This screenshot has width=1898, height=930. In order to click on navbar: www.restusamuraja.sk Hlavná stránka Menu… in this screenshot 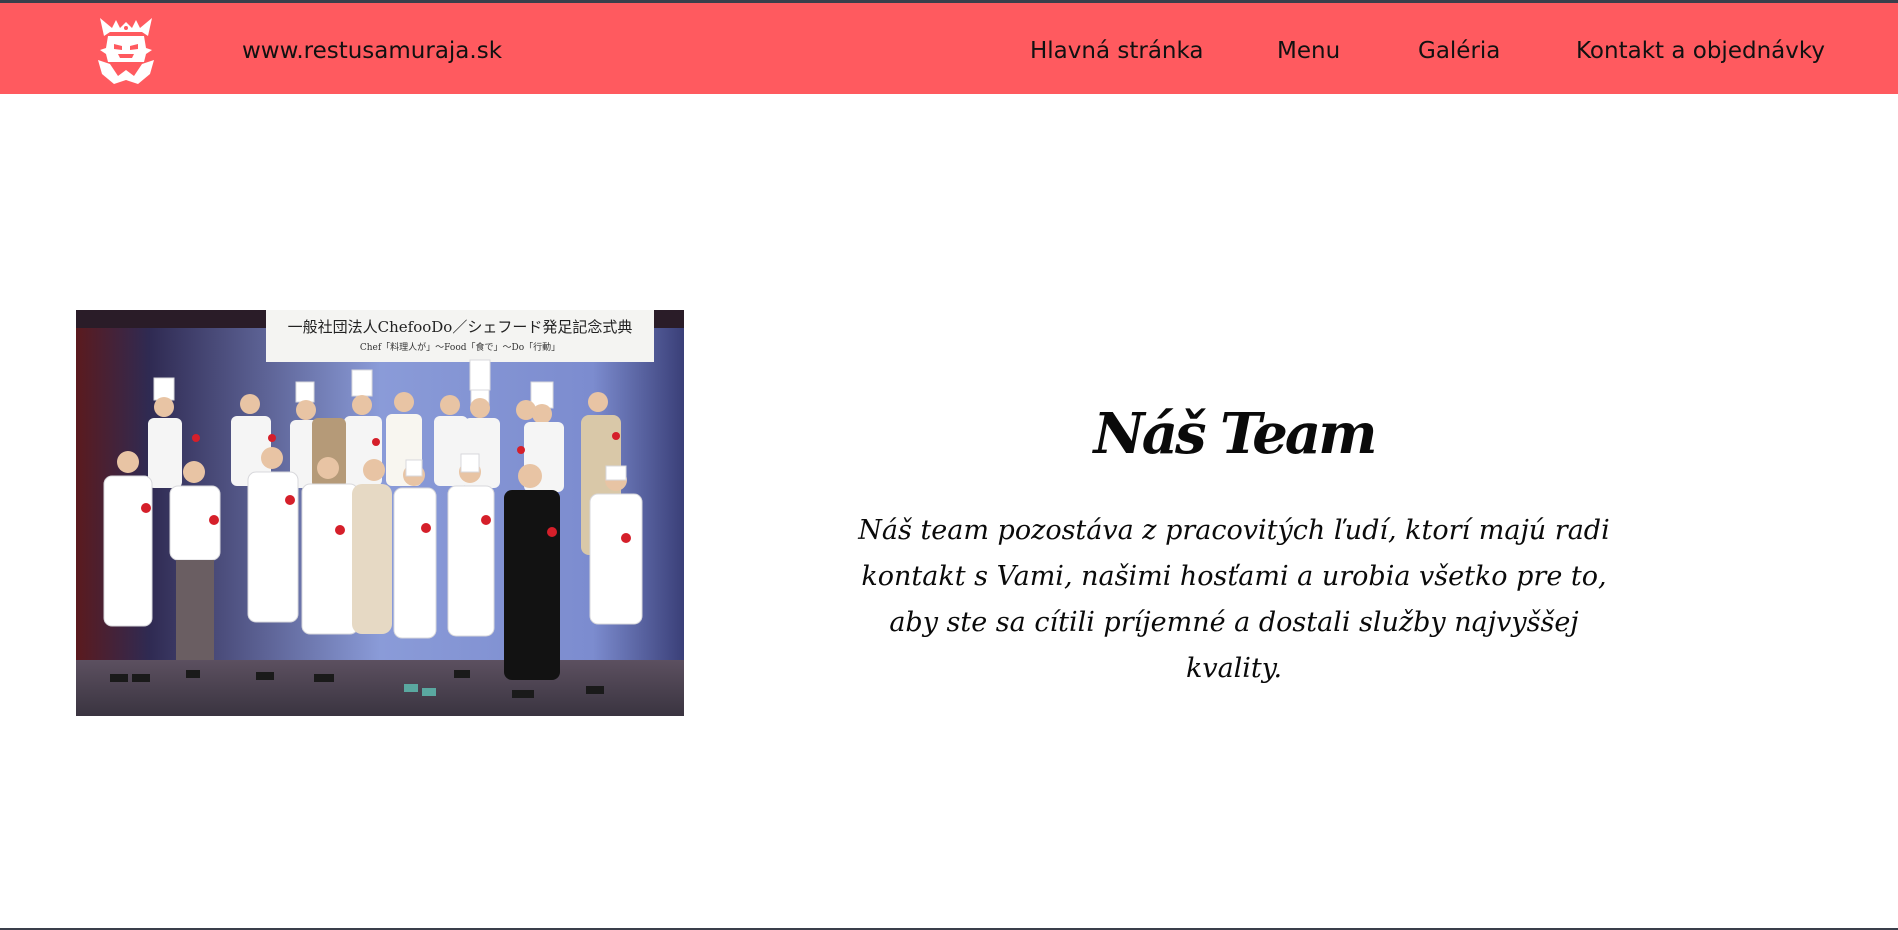, I will do `click(949, 48)`.